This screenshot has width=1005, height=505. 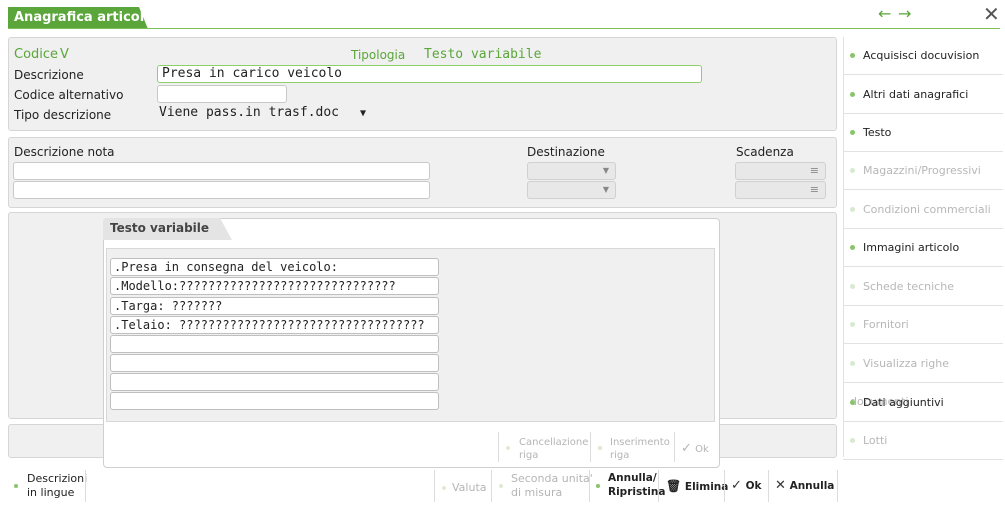 I want to click on menu-altri-dati-anagrafici: Altri dati anagrafici, so click(x=923, y=95).